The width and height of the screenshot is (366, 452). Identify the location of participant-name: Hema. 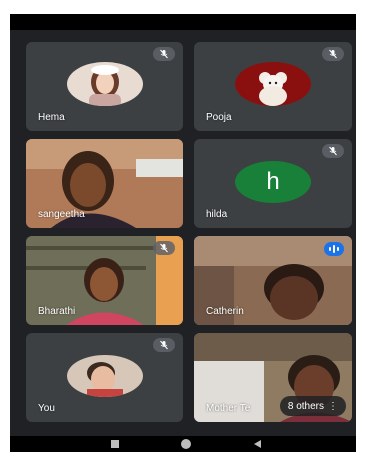
(51, 117).